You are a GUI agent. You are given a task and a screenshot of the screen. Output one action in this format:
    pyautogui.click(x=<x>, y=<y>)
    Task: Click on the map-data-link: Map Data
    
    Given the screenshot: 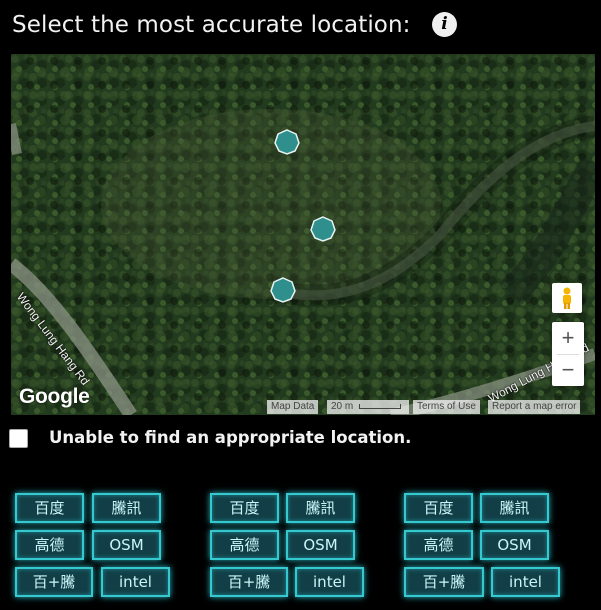 What is the action you would take?
    pyautogui.click(x=293, y=407)
    